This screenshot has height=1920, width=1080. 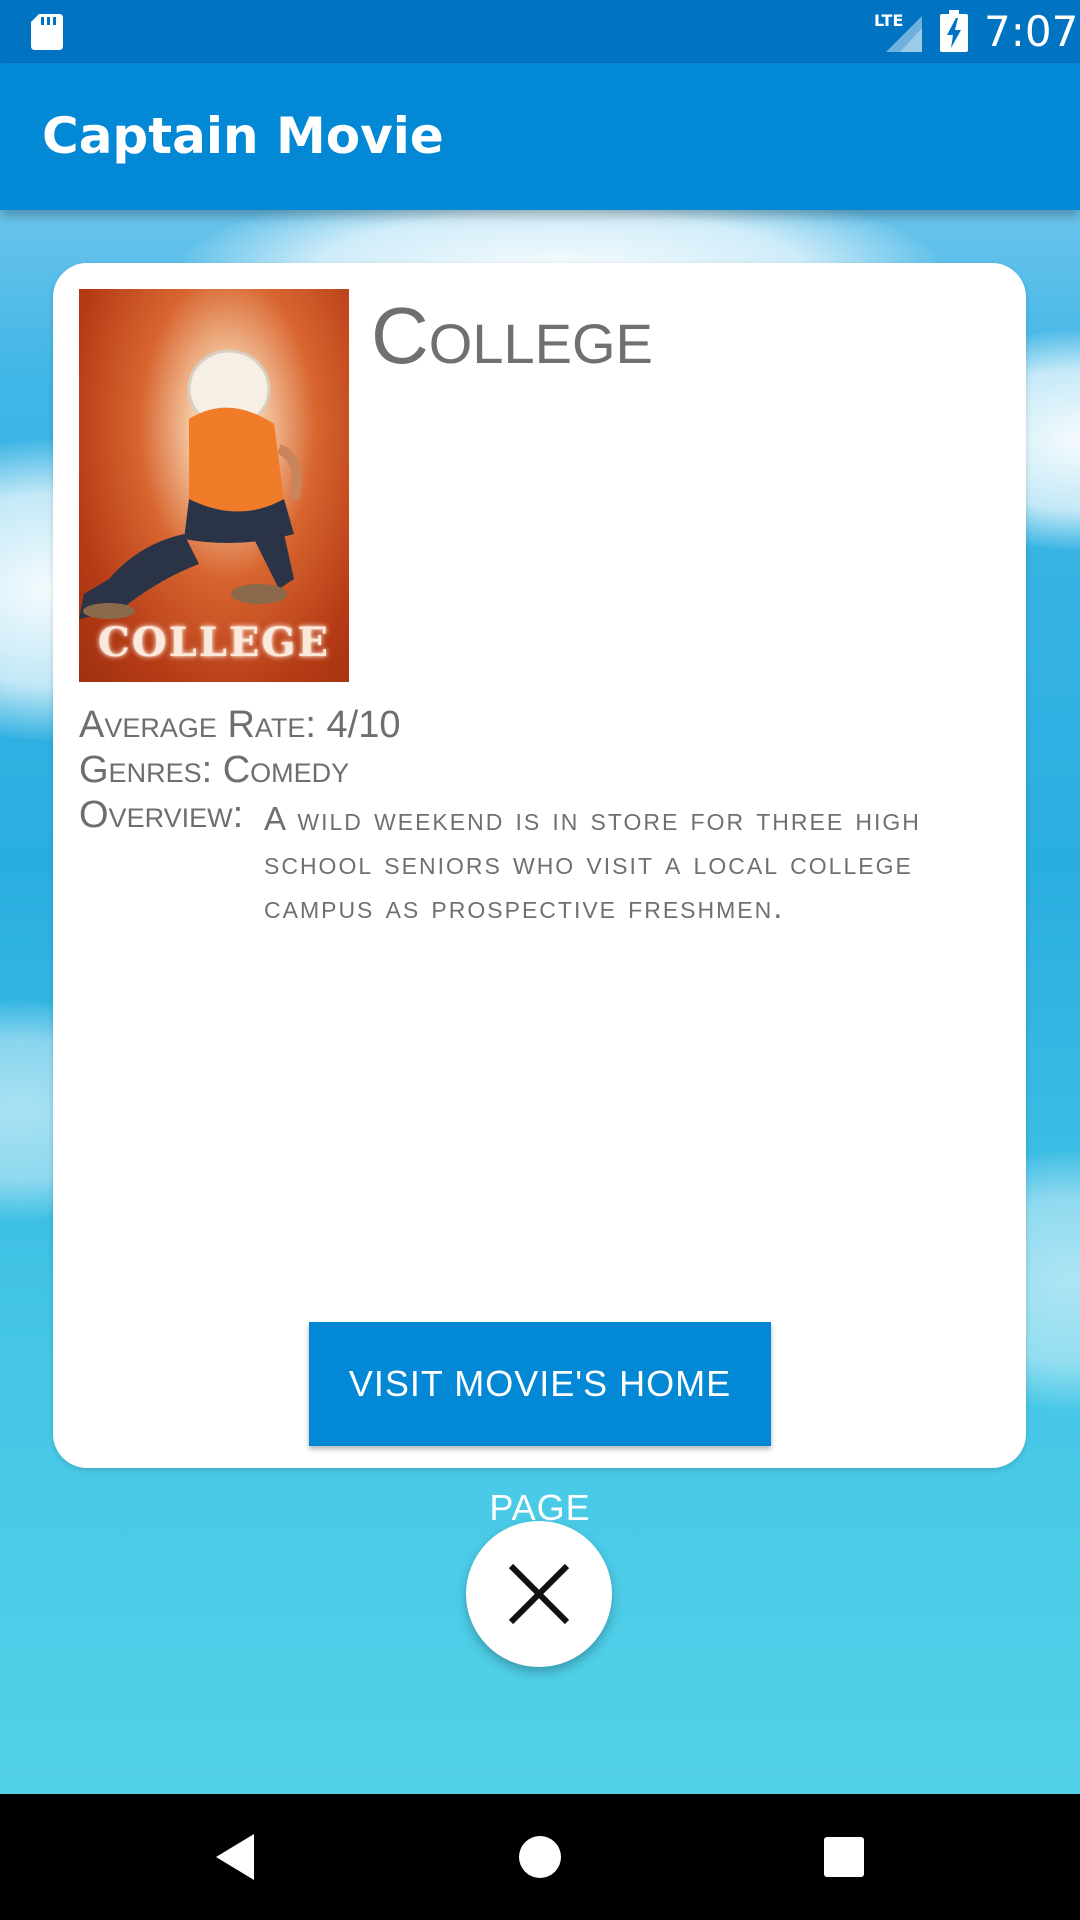 I want to click on nav-recents-button, so click(x=844, y=1857).